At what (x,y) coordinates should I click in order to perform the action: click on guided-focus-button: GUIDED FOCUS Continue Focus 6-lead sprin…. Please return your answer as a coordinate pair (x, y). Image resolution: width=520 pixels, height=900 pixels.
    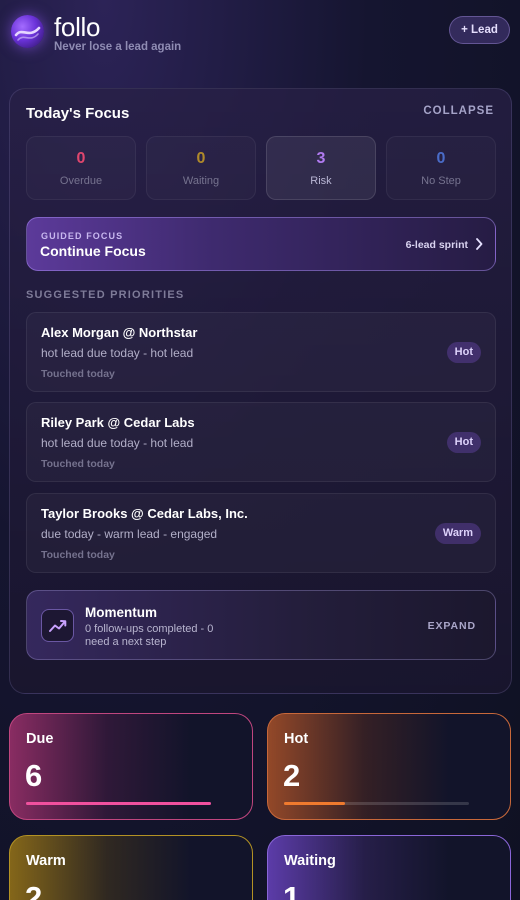
    Looking at the image, I should click on (261, 244).